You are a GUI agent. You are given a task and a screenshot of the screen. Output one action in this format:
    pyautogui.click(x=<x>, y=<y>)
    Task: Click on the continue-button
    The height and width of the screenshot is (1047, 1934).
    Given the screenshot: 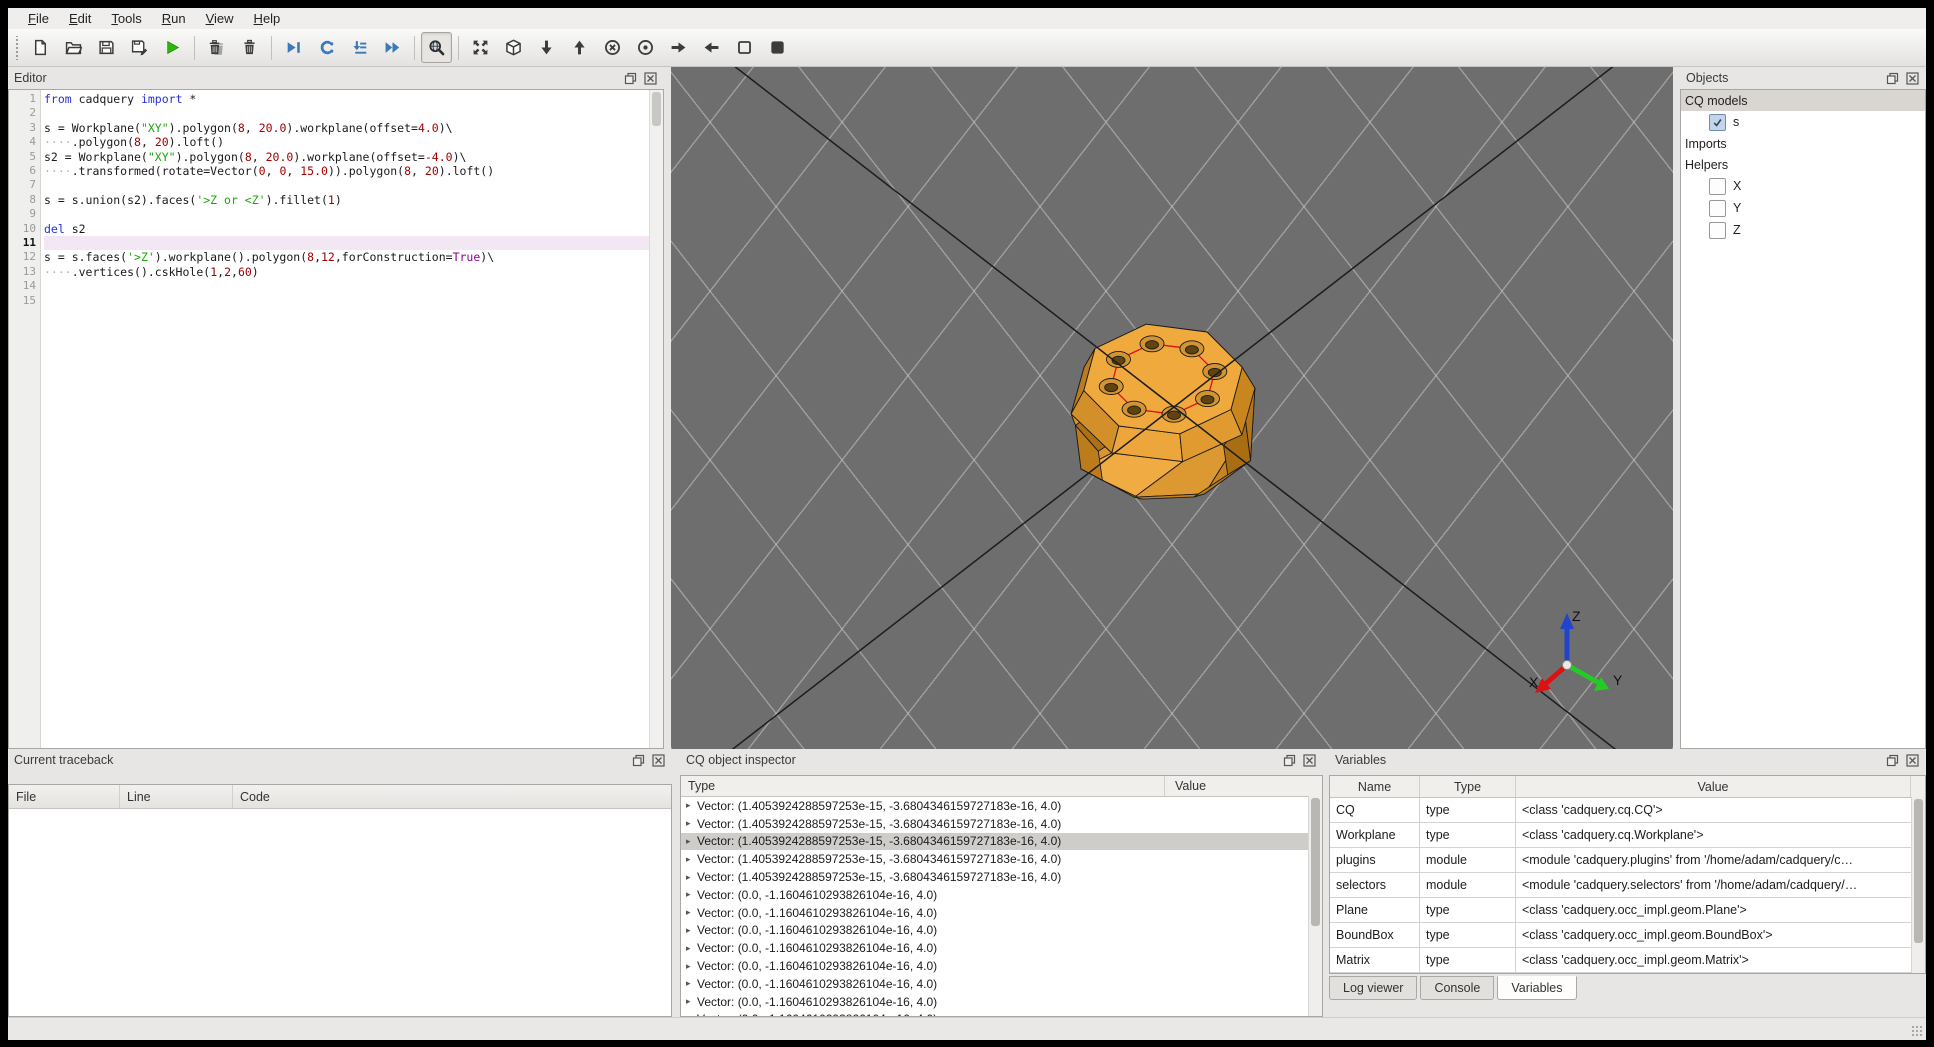 What is the action you would take?
    pyautogui.click(x=392, y=47)
    